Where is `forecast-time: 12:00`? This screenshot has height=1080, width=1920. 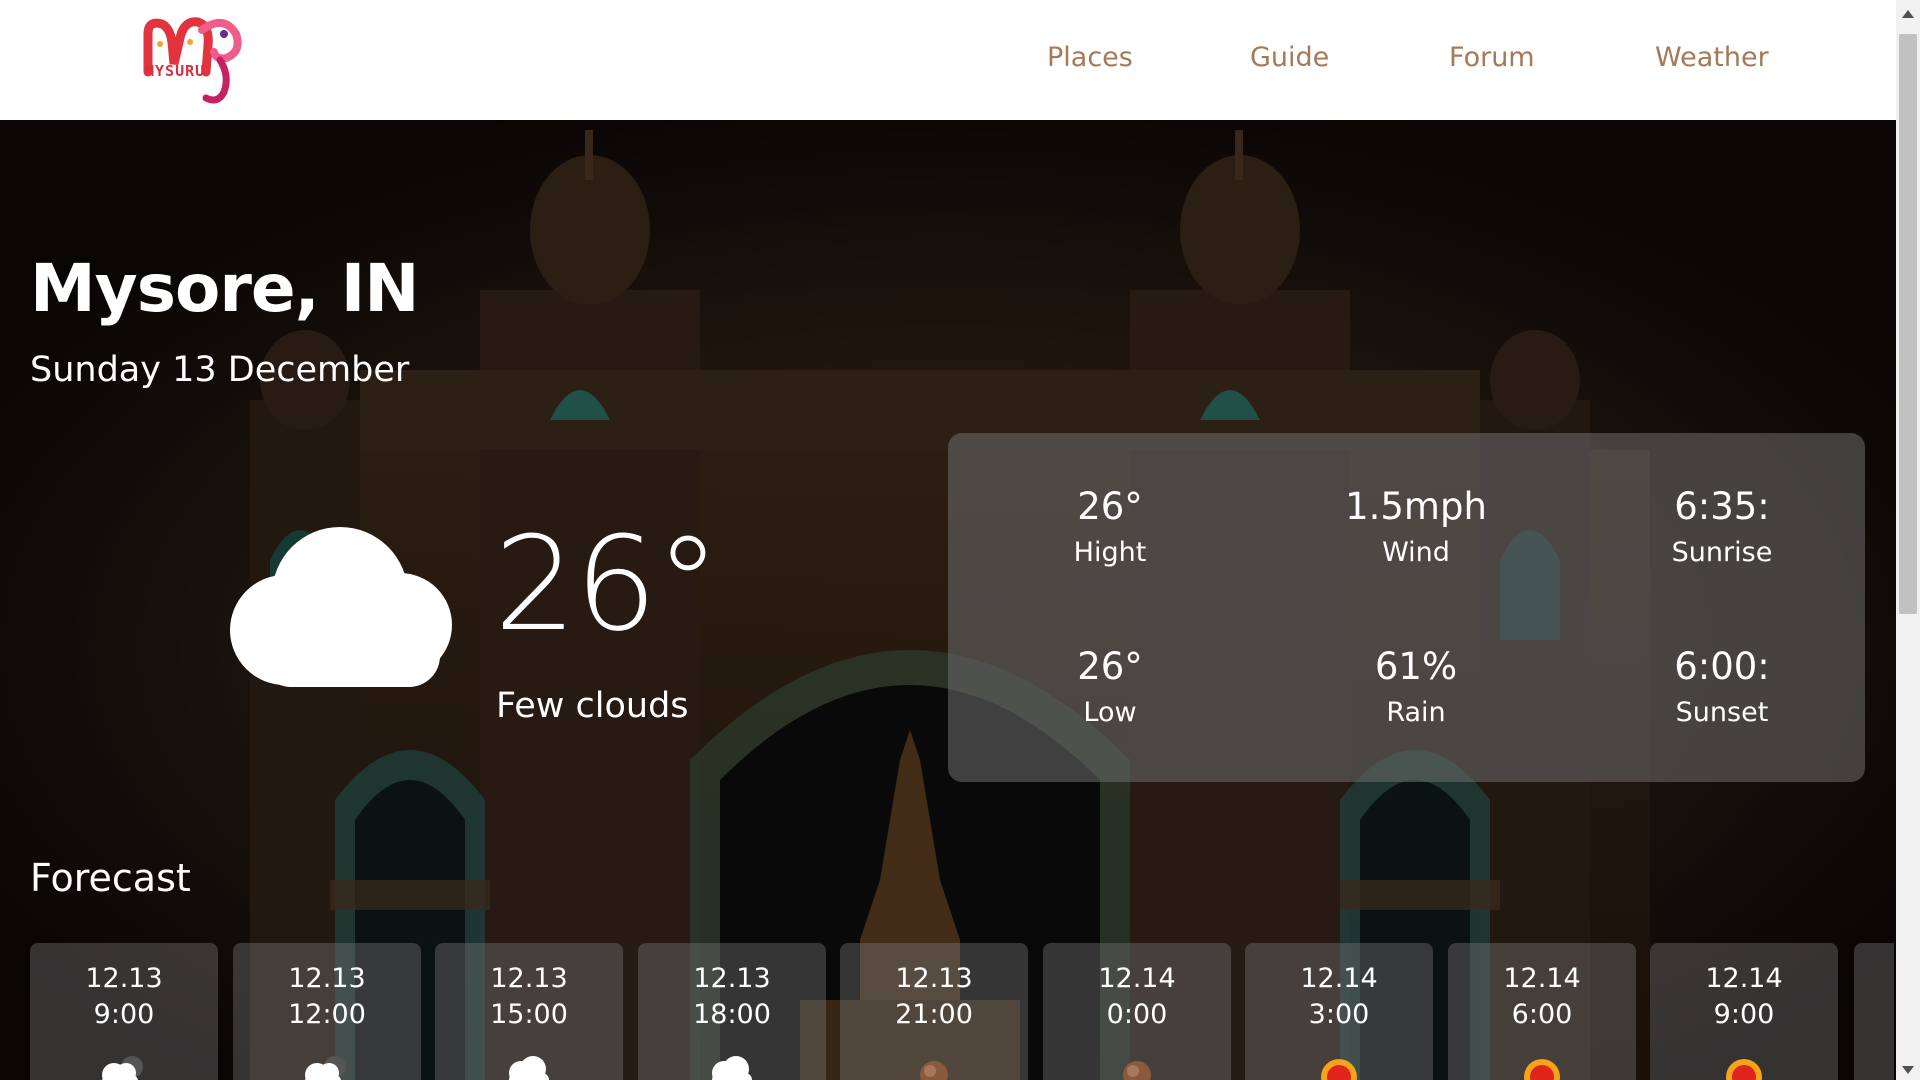
forecast-time: 12:00 is located at coordinates (327, 1014).